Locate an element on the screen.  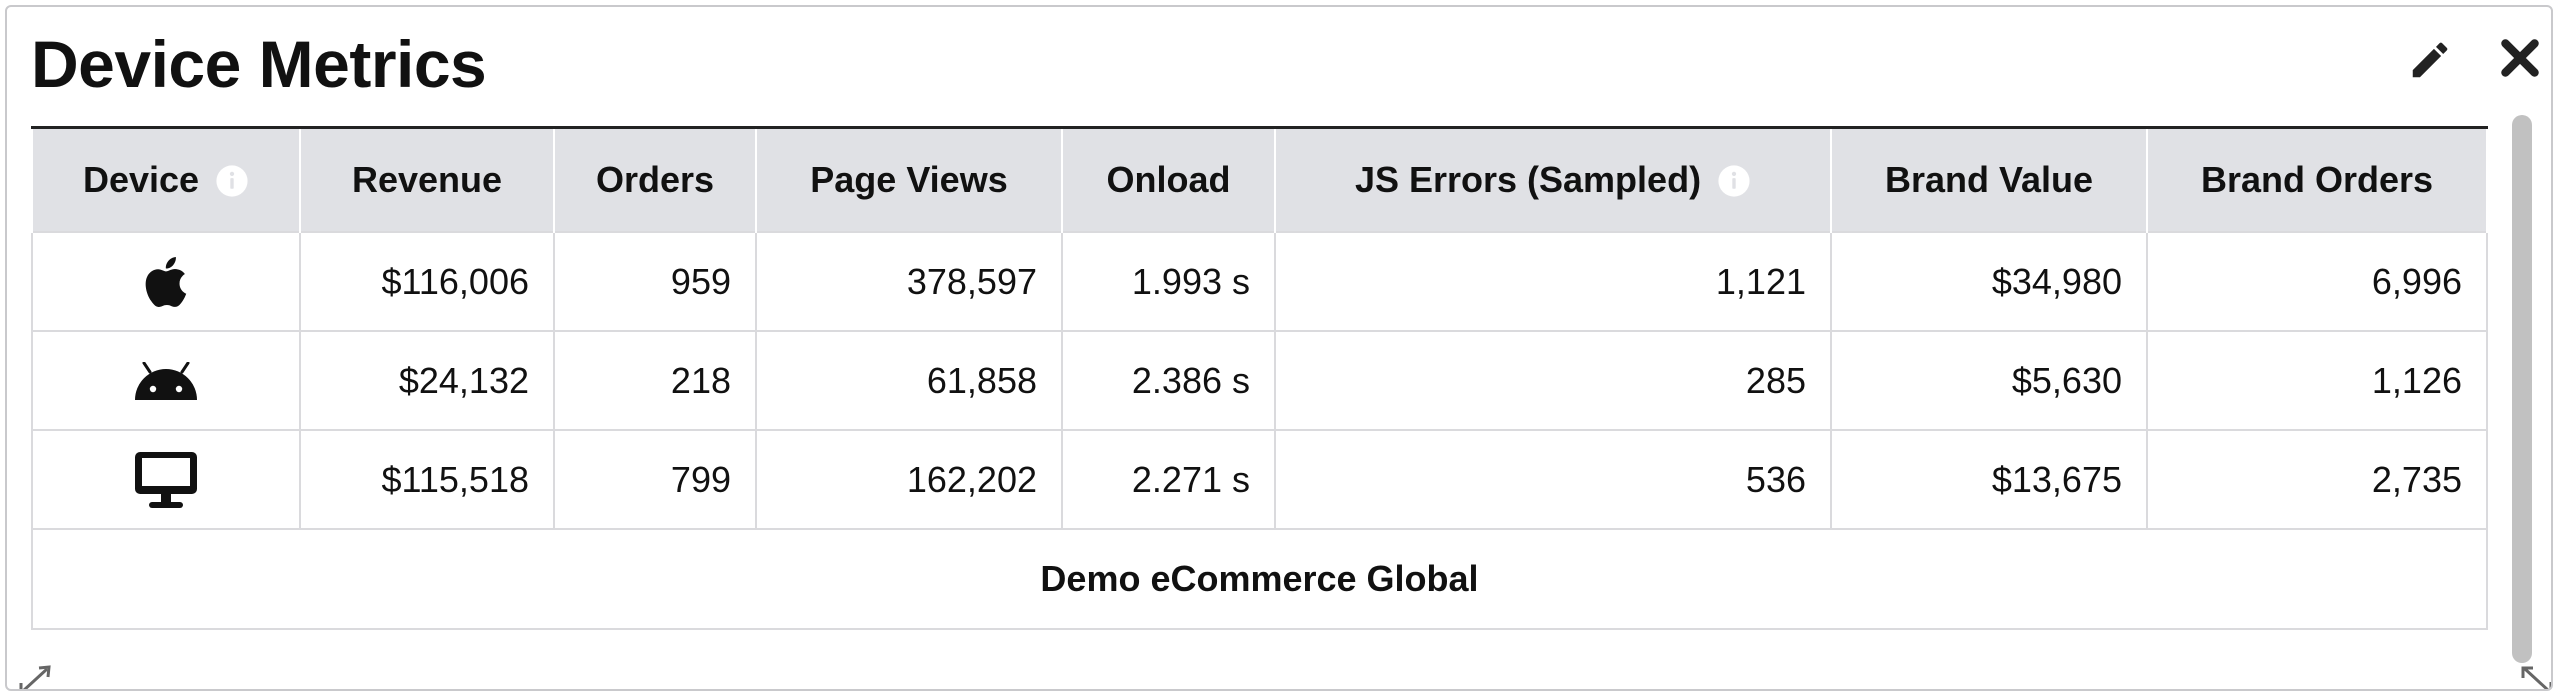
scrollbar-thumb is located at coordinates (2522, 389).